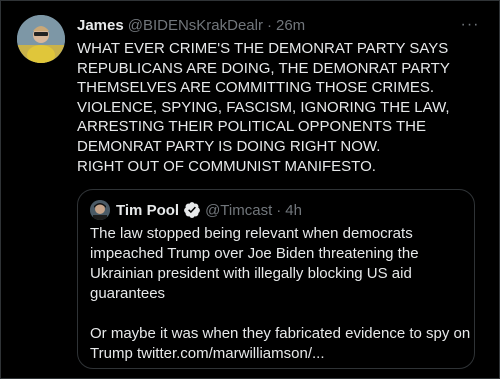 The height and width of the screenshot is (379, 500). I want to click on tweet-timestamp: 26m, so click(290, 25).